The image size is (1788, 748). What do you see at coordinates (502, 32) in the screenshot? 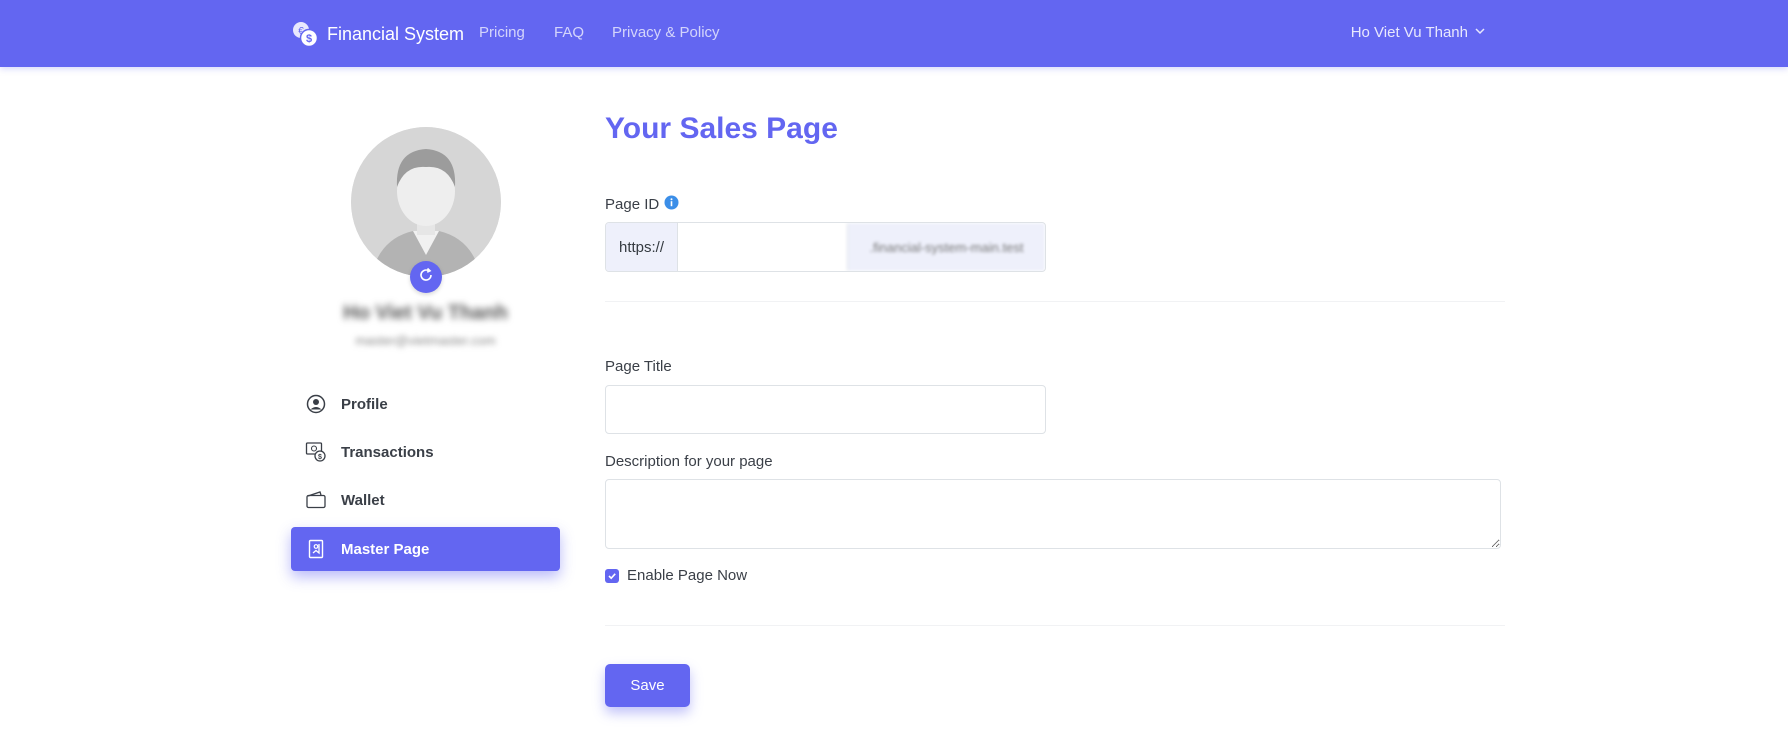
I see `nav-pricing-link: Pricing` at bounding box center [502, 32].